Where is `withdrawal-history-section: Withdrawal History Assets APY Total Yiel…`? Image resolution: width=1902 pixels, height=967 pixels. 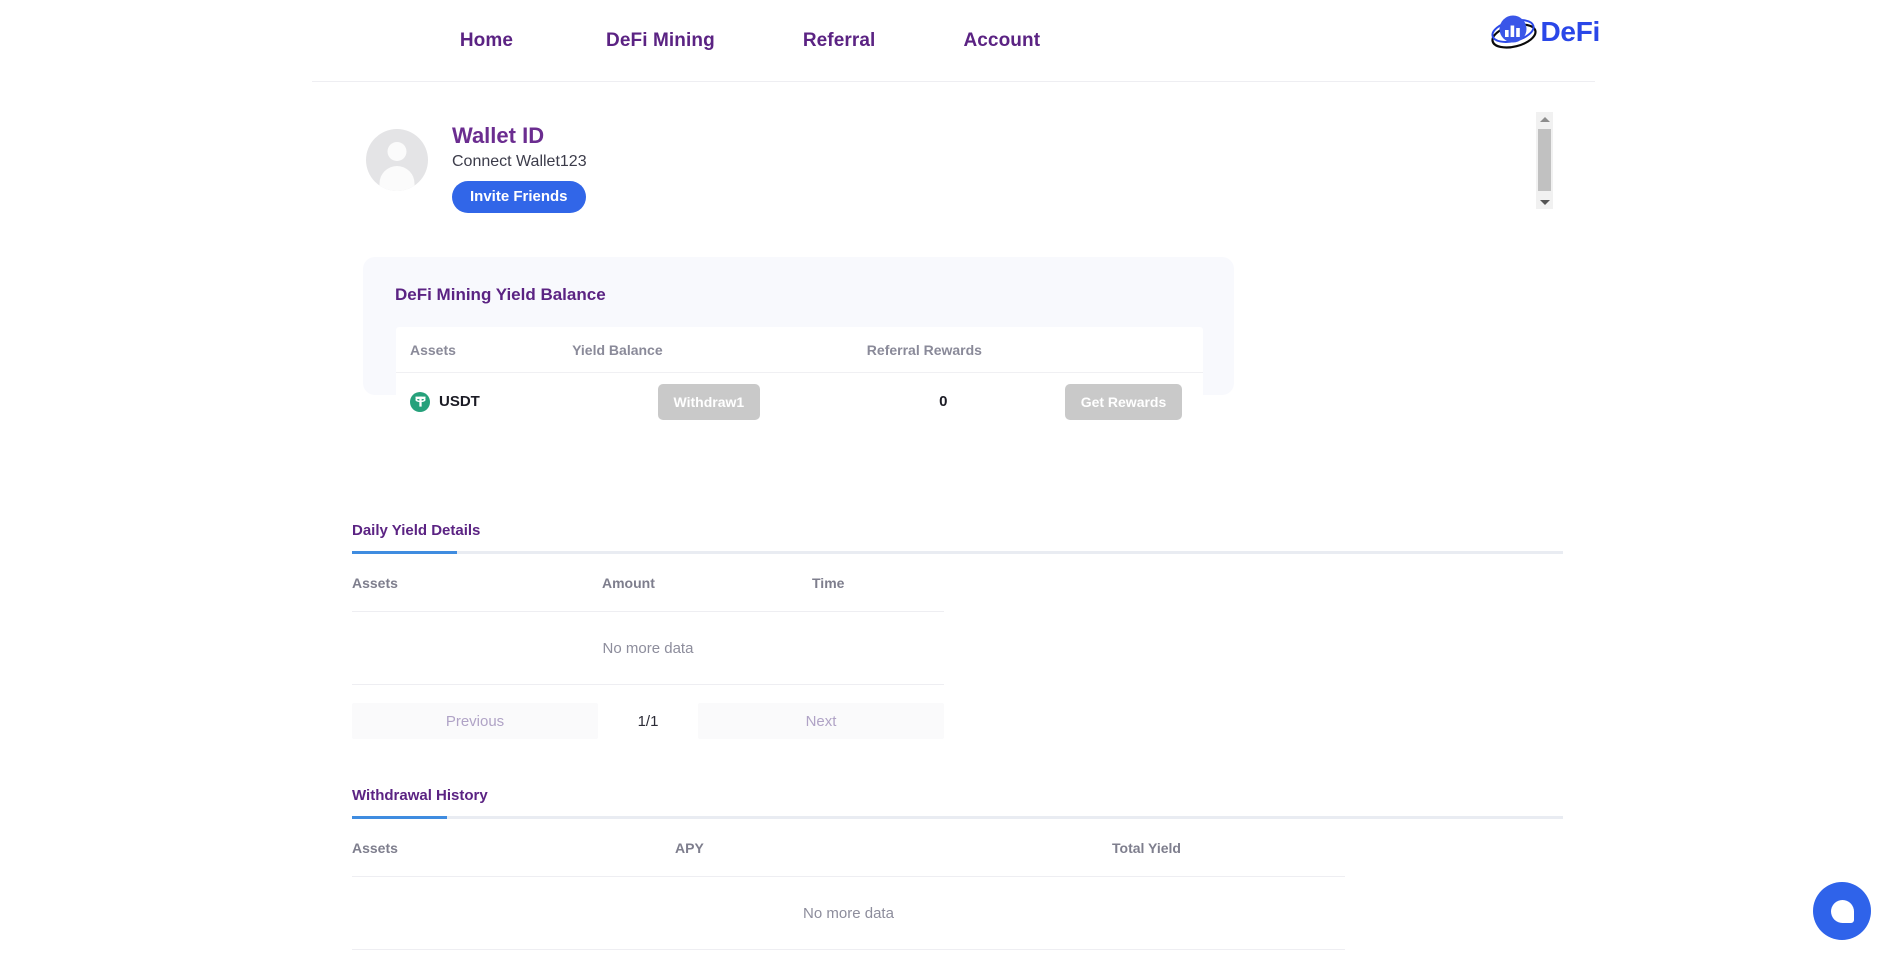
withdrawal-history-section: Withdrawal History Assets APY Total Yiel… is located at coordinates (957, 868).